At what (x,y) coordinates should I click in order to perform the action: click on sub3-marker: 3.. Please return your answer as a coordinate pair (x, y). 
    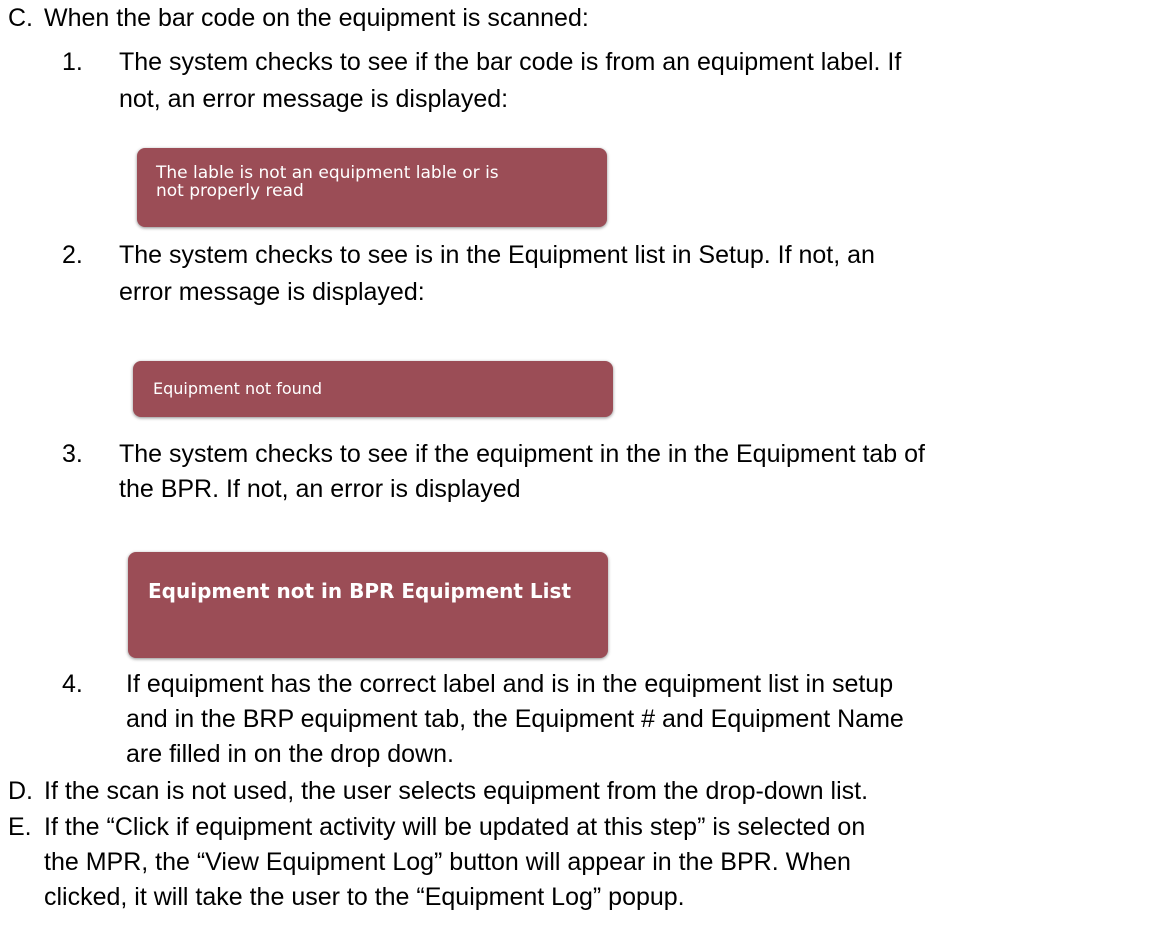
    Looking at the image, I should click on (72, 454).